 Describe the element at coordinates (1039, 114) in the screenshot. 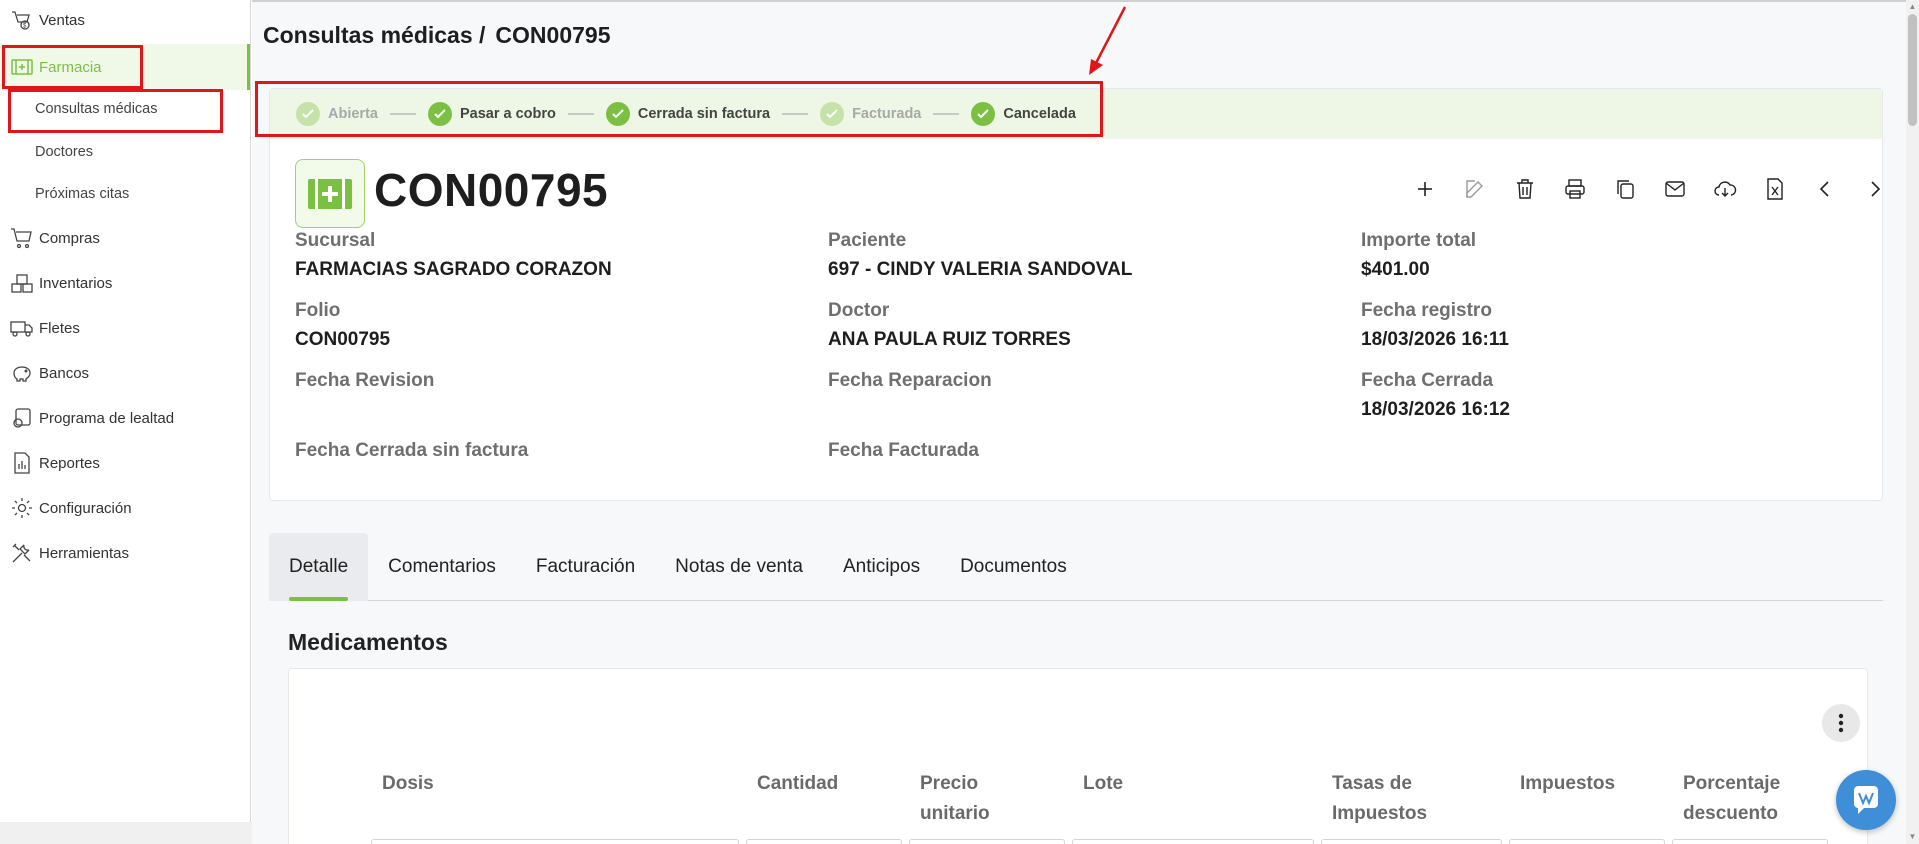

I see `status-step-label: Cancelada` at that location.